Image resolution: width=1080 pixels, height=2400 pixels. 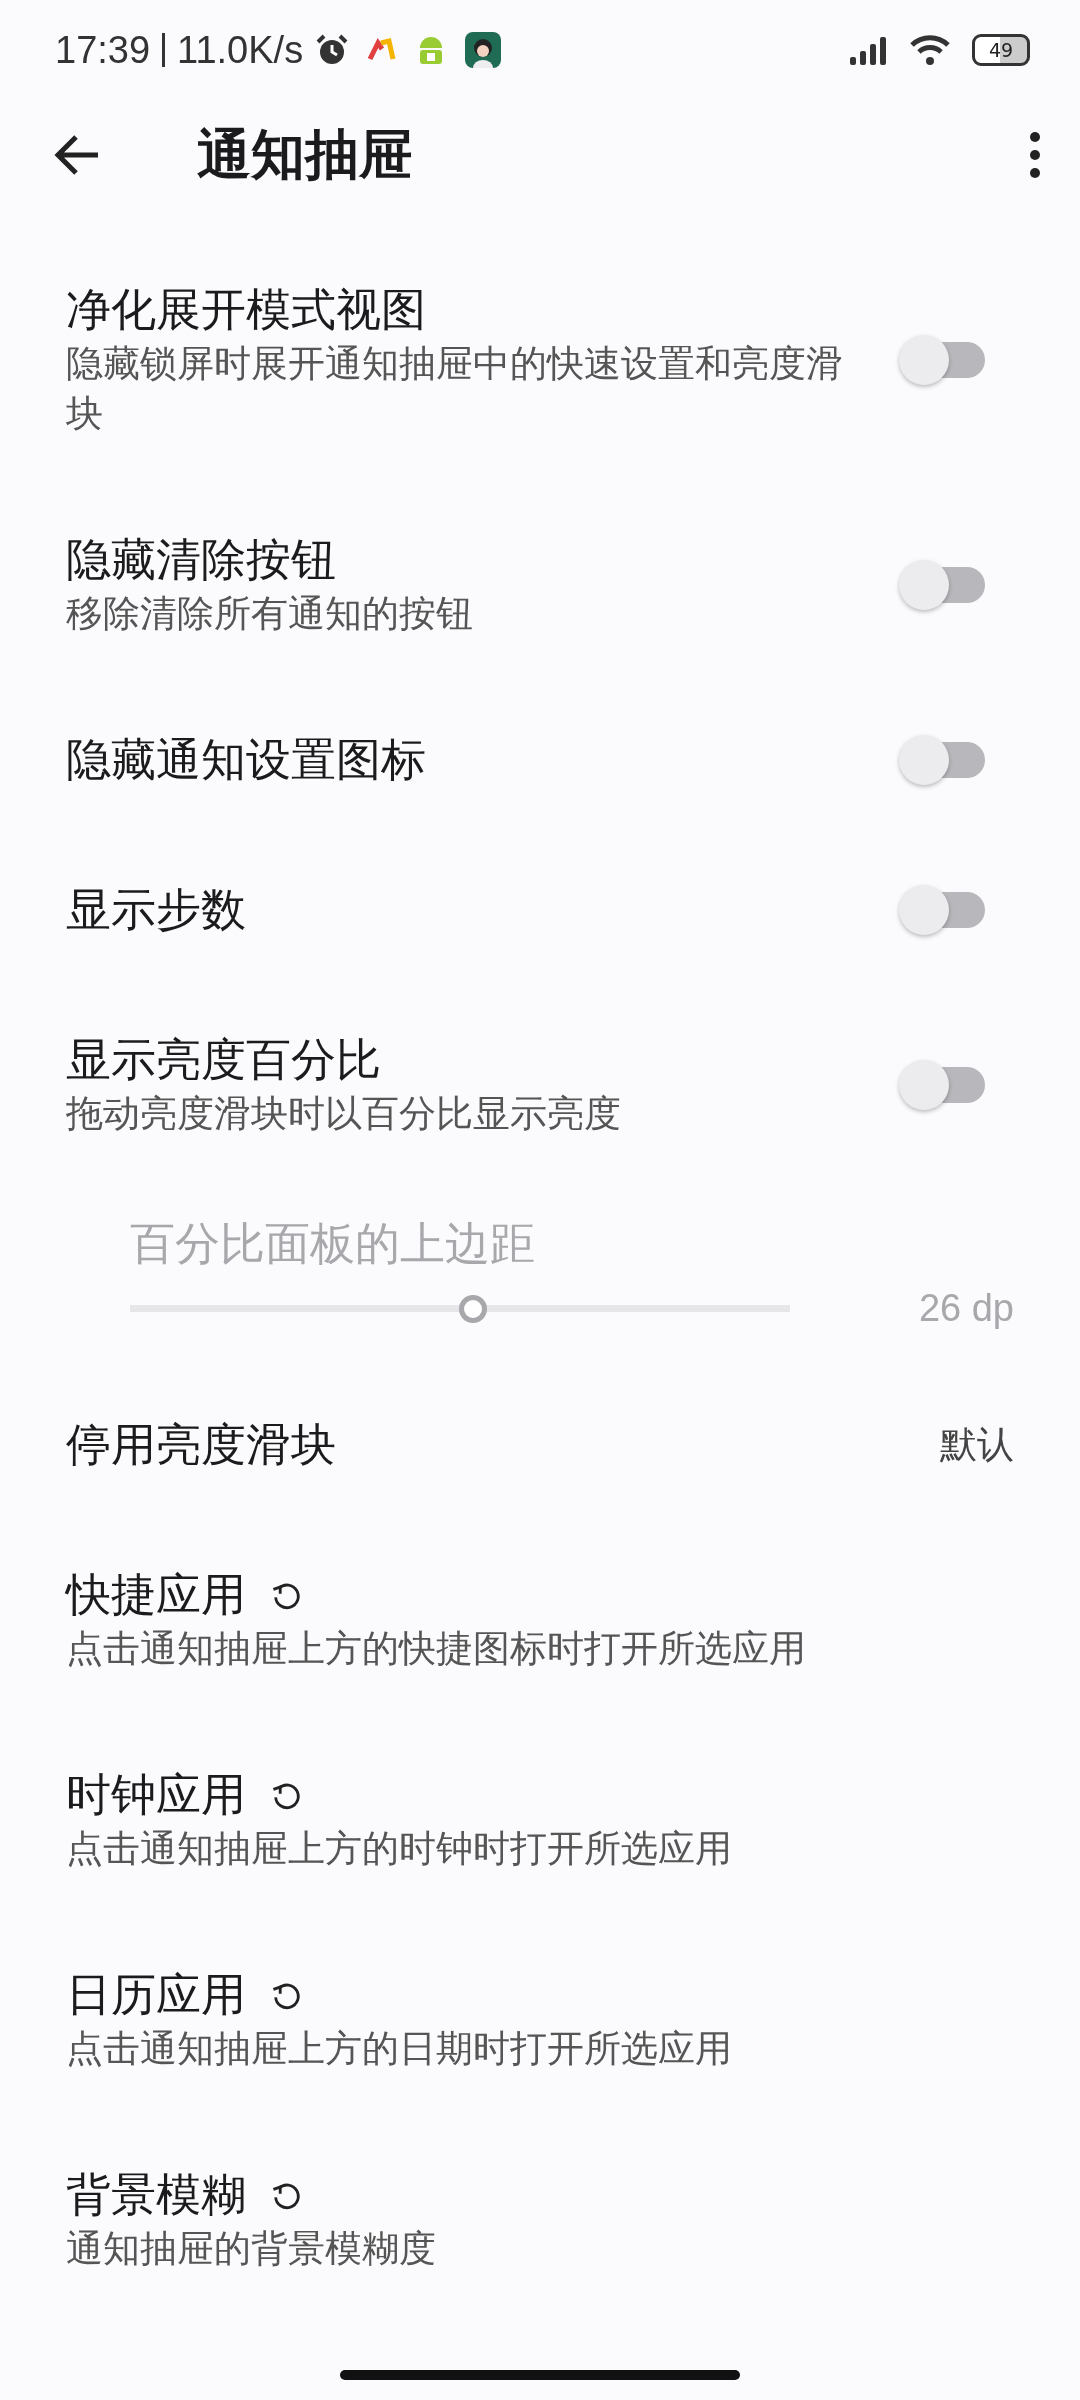 What do you see at coordinates (455, 389) in the screenshot?
I see `setting-description: 隐藏锁屏时展开通知抽屉中的快速设置和亮度滑块` at bounding box center [455, 389].